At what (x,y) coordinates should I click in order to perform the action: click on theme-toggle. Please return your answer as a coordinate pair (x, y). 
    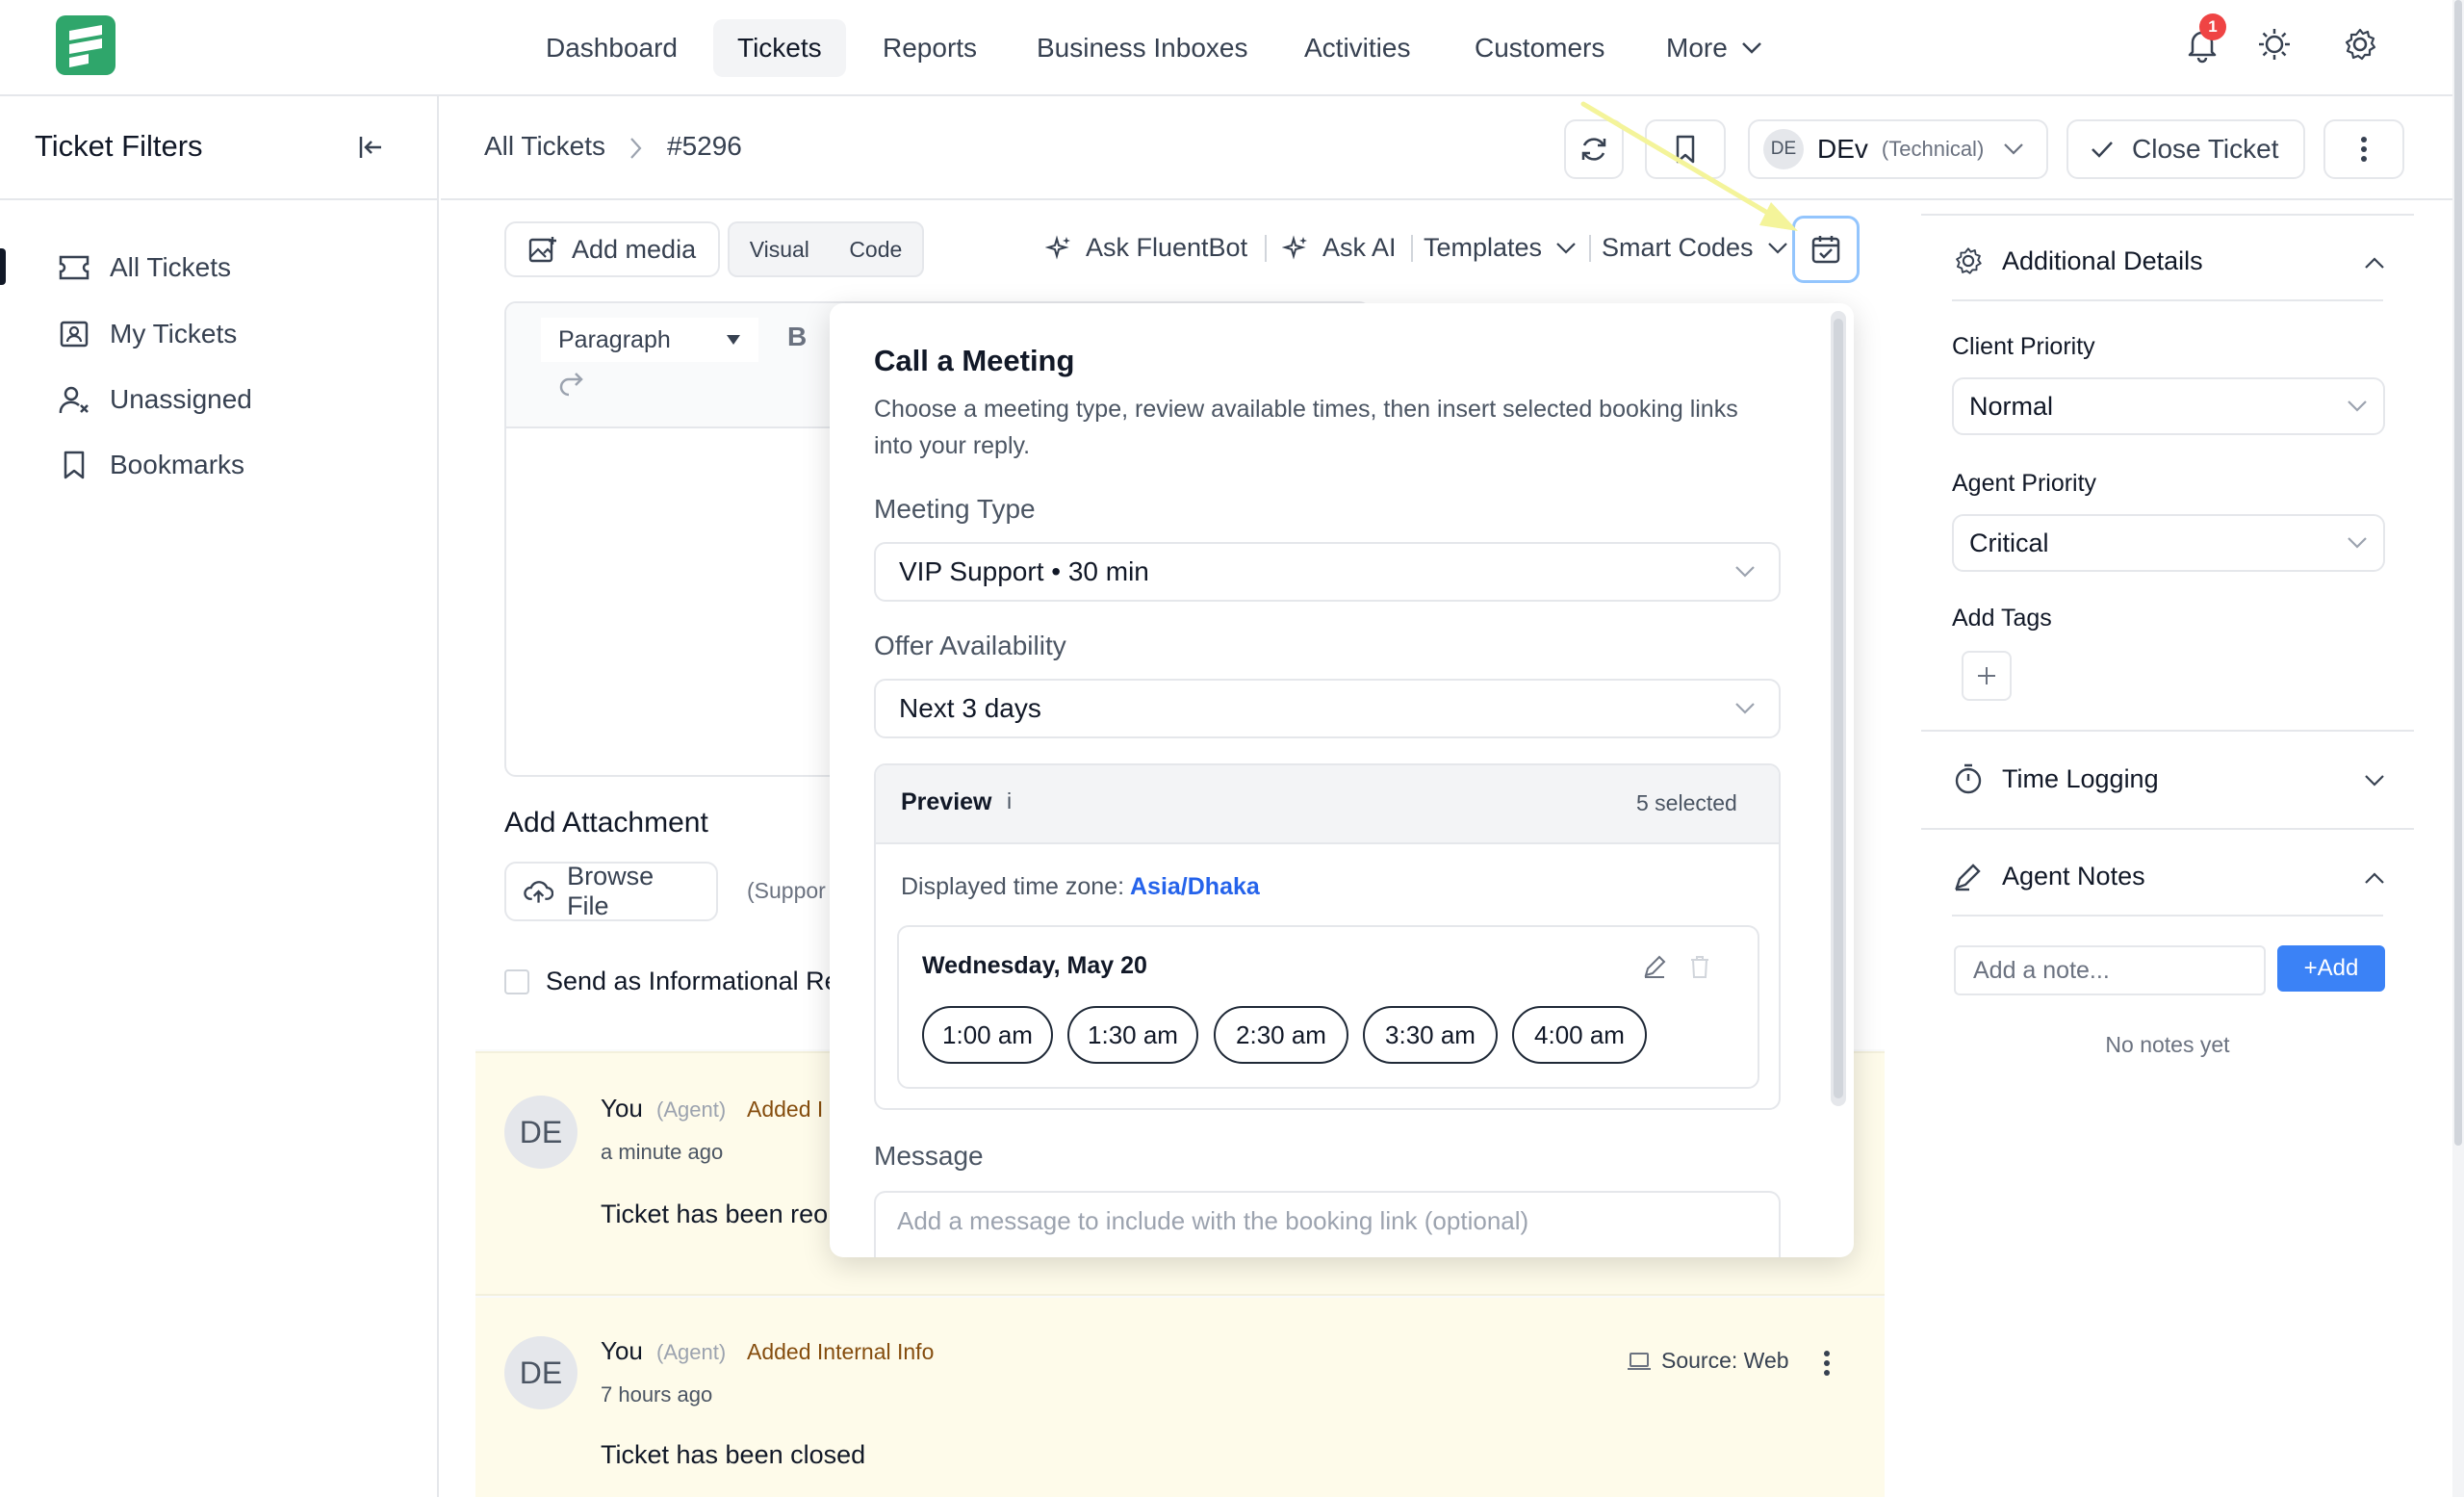
    Looking at the image, I should click on (2274, 44).